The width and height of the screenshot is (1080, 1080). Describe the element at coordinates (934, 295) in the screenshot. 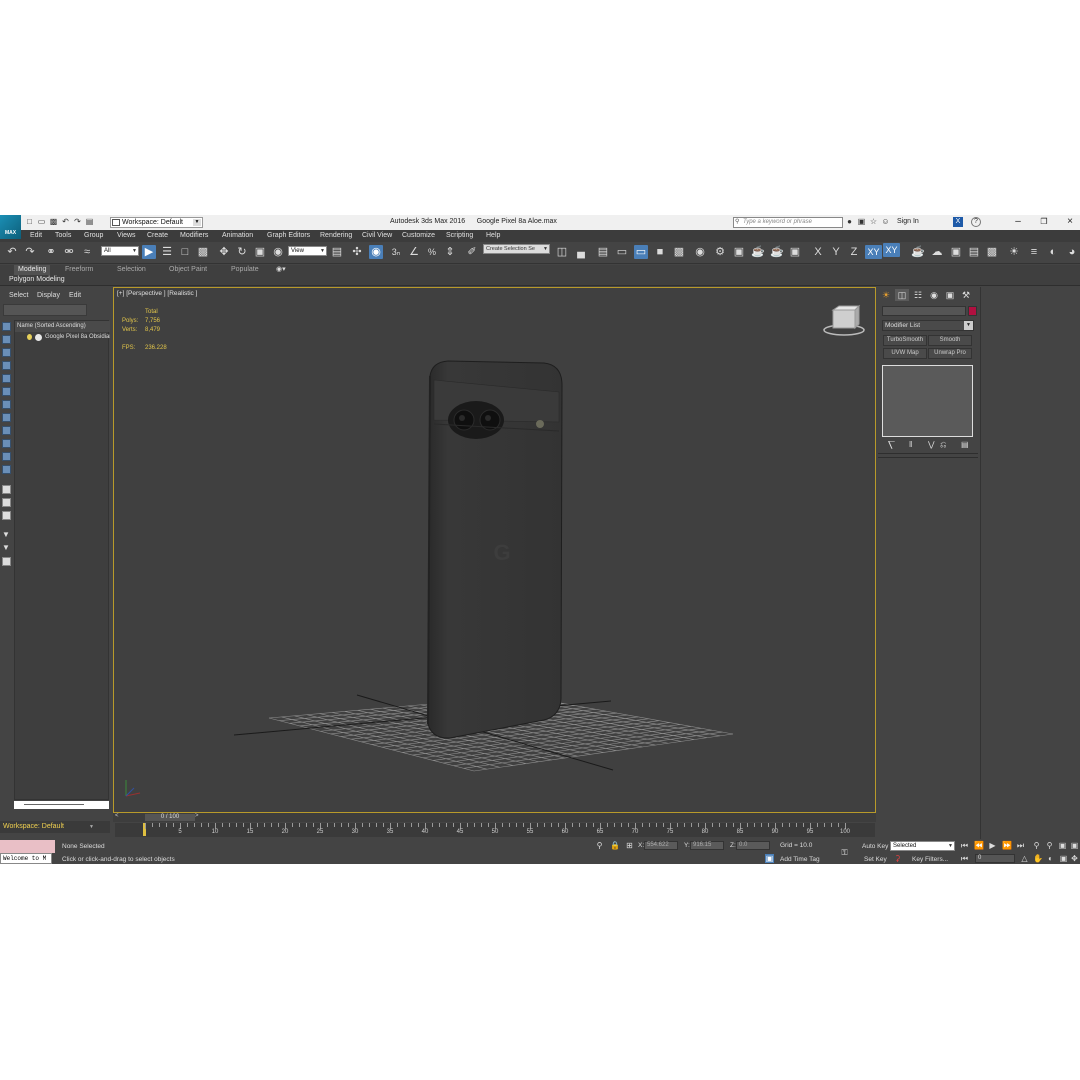

I see `motion-tab-icon: ◉` at that location.